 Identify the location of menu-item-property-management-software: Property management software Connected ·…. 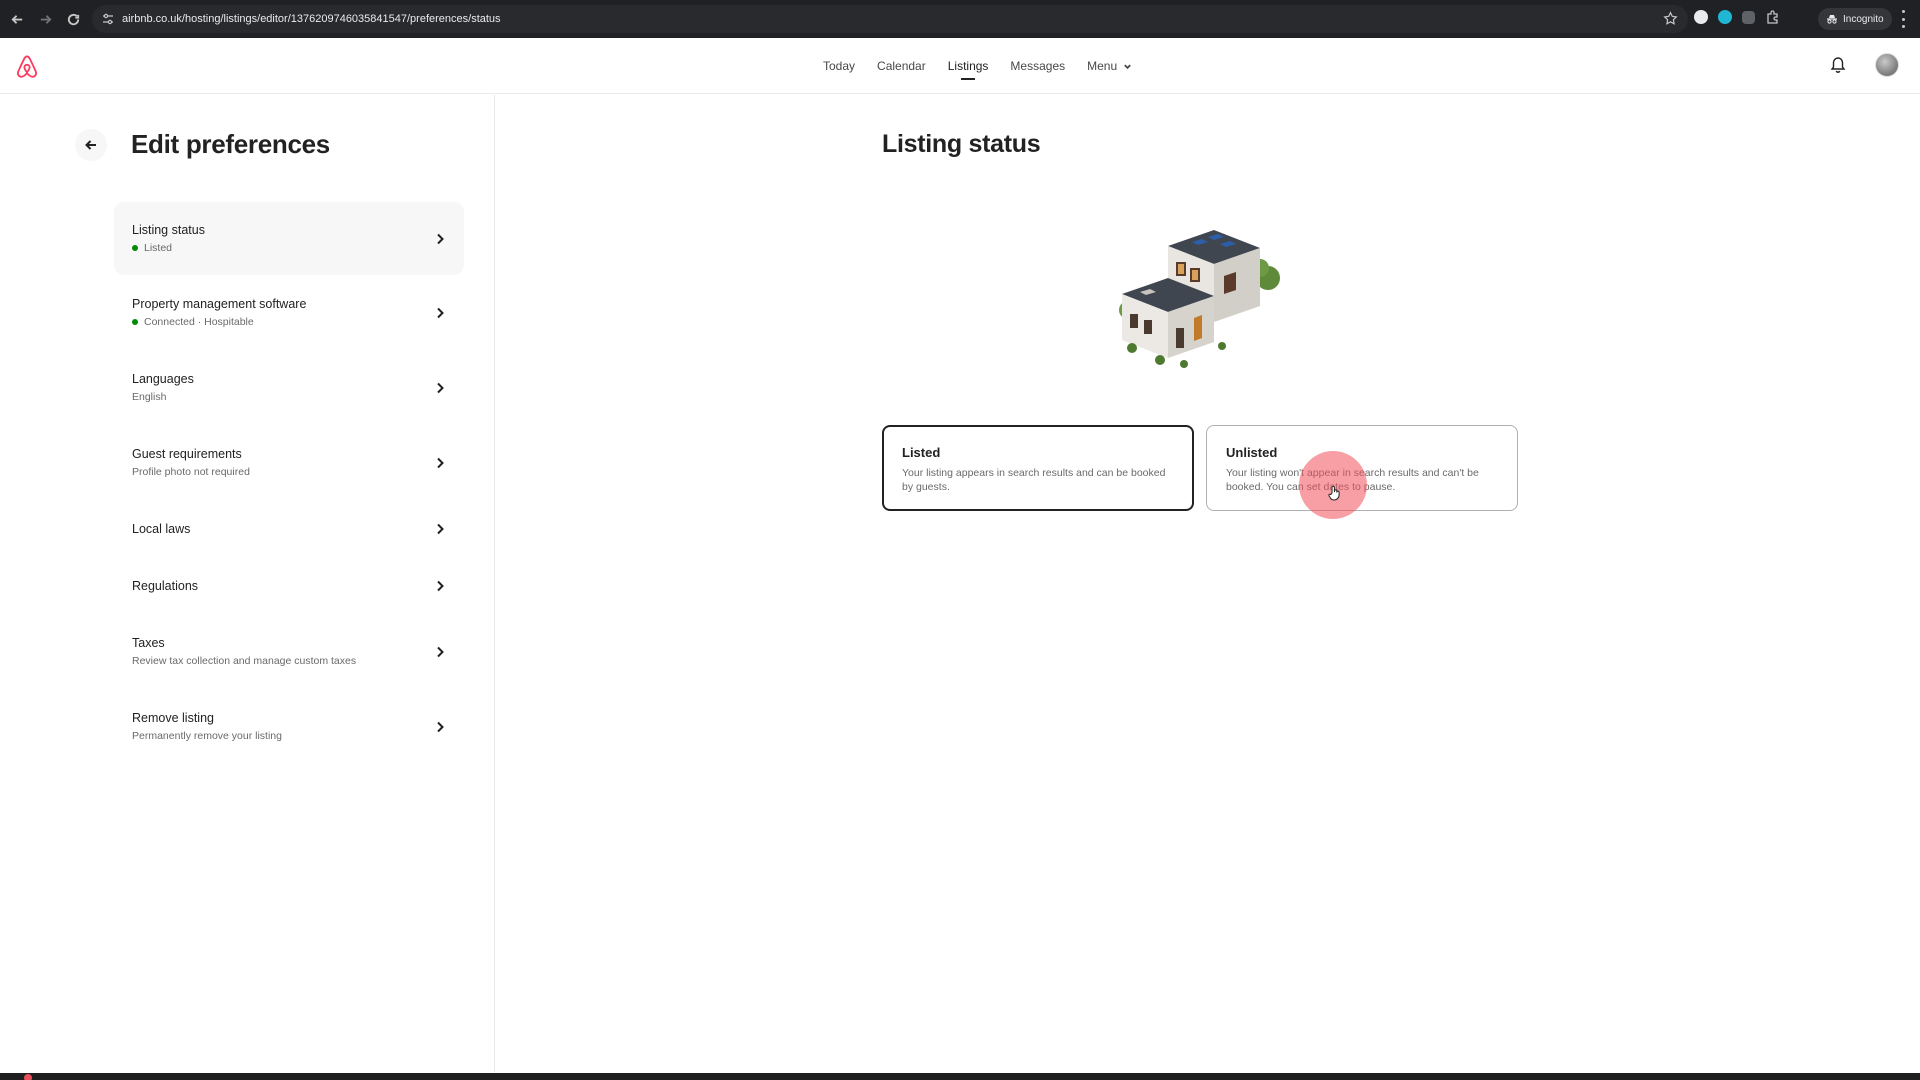
(289, 312).